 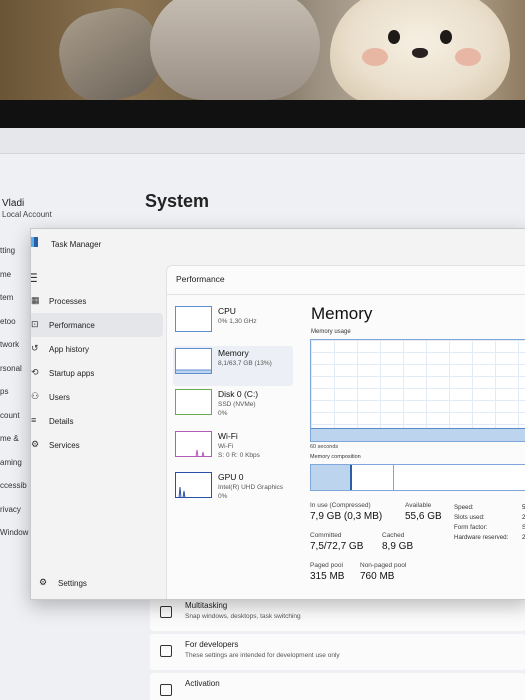 What do you see at coordinates (15, 305) in the screenshot?
I see `sidebar-item: tem` at bounding box center [15, 305].